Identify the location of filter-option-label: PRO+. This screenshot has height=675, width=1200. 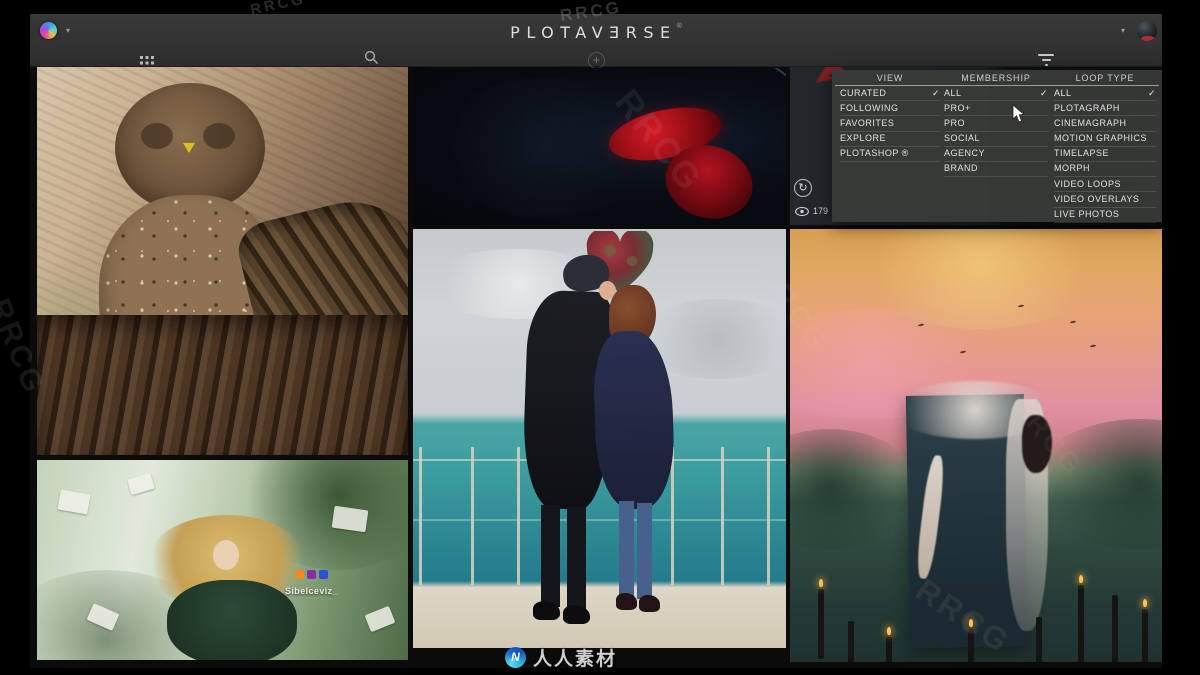
(957, 107).